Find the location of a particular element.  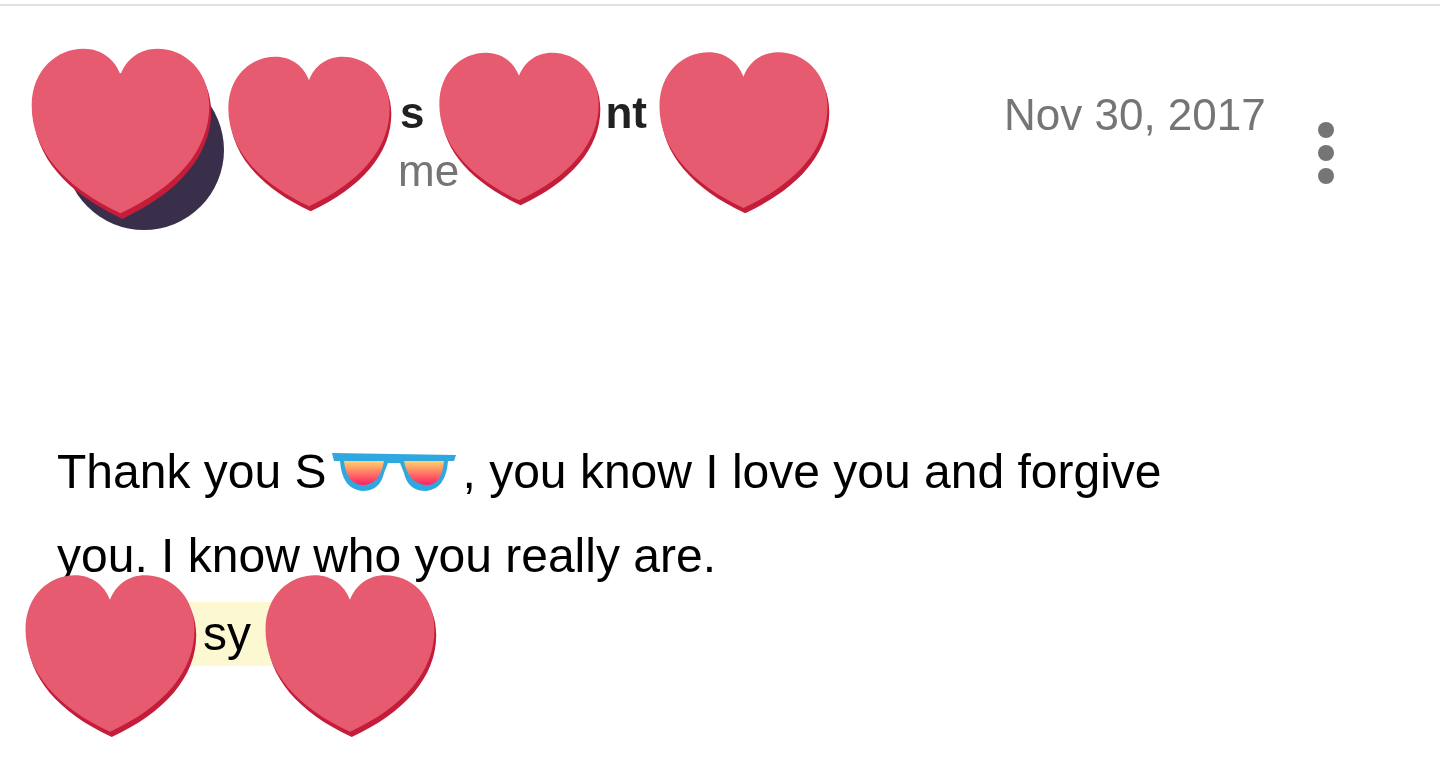

sender-name: s is located at coordinates (412, 113).